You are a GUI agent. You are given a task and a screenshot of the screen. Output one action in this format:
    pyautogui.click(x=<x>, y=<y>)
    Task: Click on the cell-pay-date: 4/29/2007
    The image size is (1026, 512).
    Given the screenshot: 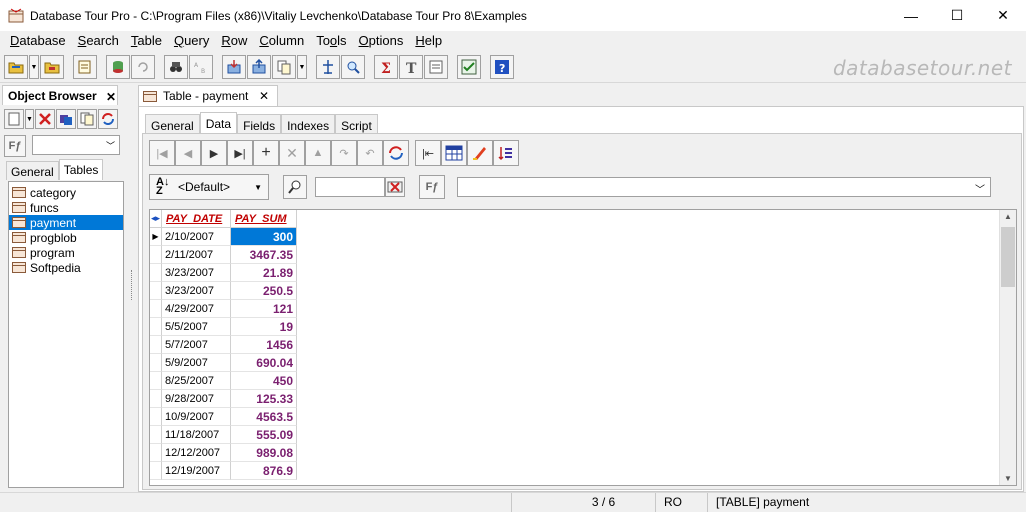 What is the action you would take?
    pyautogui.click(x=196, y=309)
    